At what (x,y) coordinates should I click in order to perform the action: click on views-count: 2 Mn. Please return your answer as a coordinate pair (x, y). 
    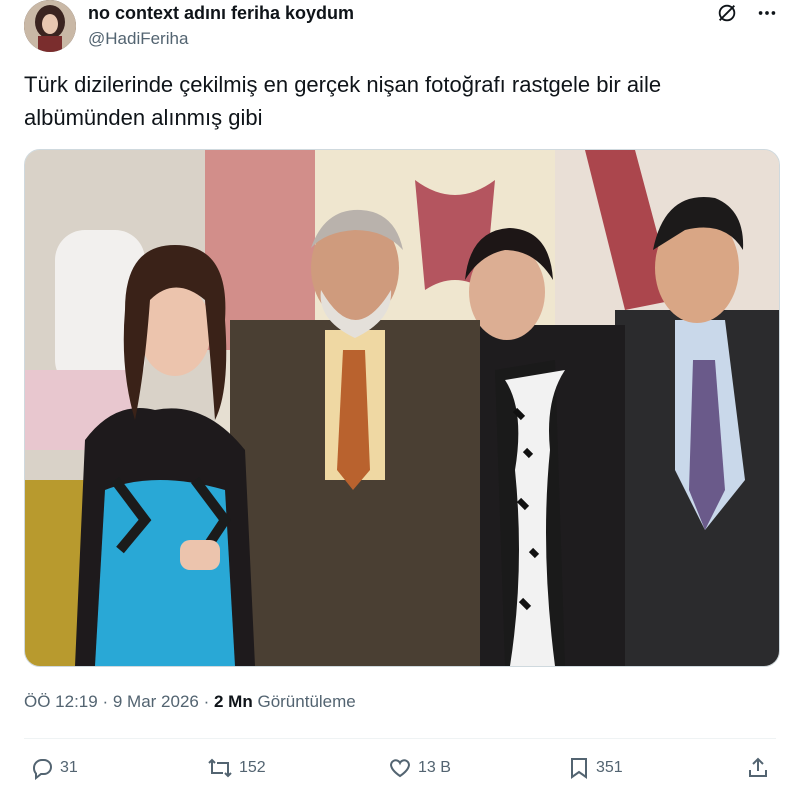
    Looking at the image, I should click on (233, 701).